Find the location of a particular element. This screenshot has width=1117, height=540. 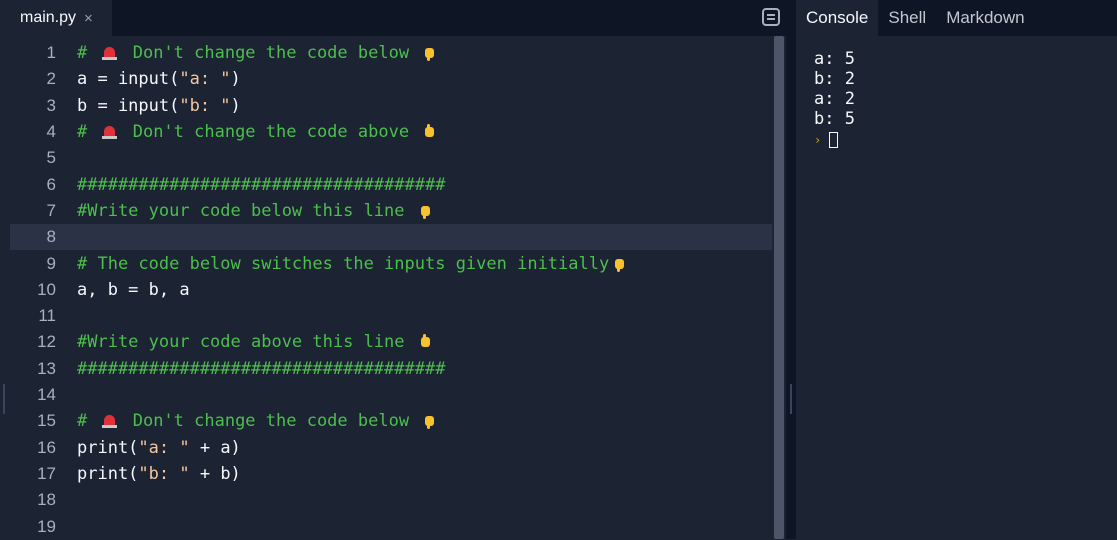

line-source: #Write your code below this line is located at coordinates (256, 211).